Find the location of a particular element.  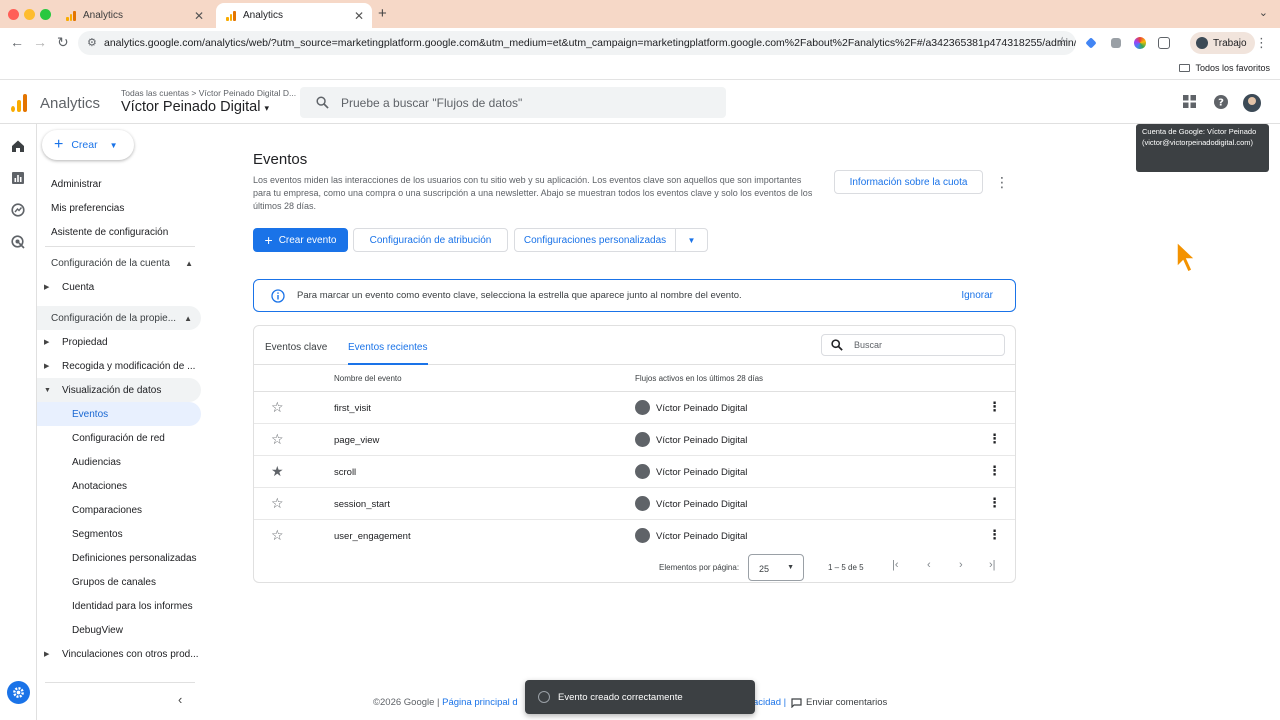

sidebar-item-setup-assistant: Asistente de configuración is located at coordinates (109, 232).